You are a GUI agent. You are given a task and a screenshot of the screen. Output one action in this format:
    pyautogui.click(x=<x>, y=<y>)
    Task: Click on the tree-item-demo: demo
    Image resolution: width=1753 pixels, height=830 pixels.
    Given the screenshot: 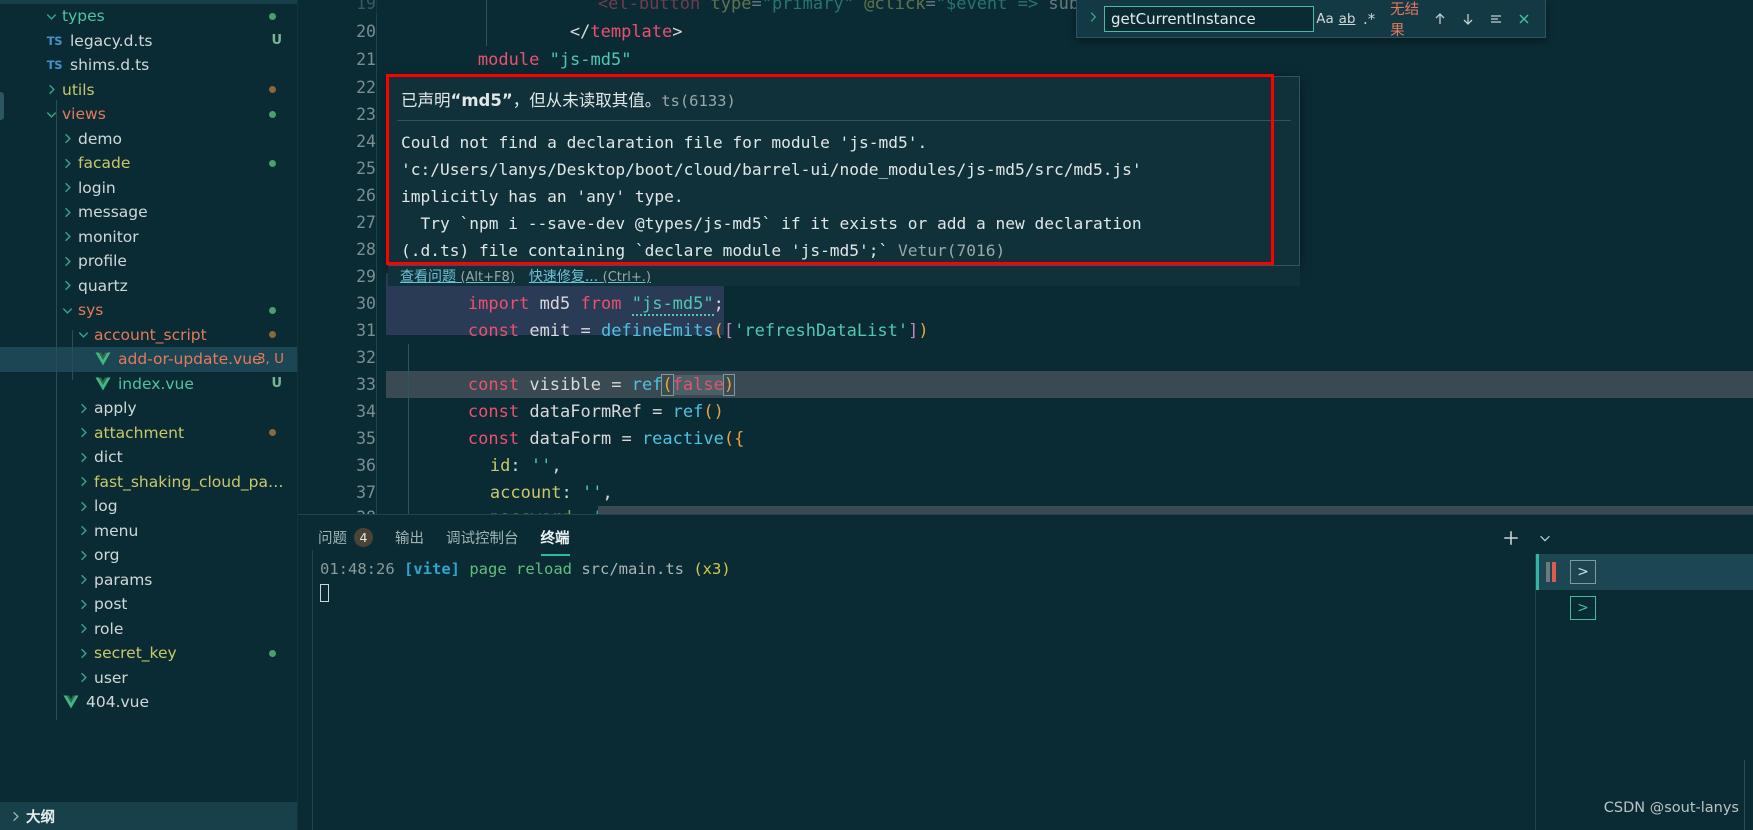 What is the action you would take?
    pyautogui.click(x=149, y=139)
    